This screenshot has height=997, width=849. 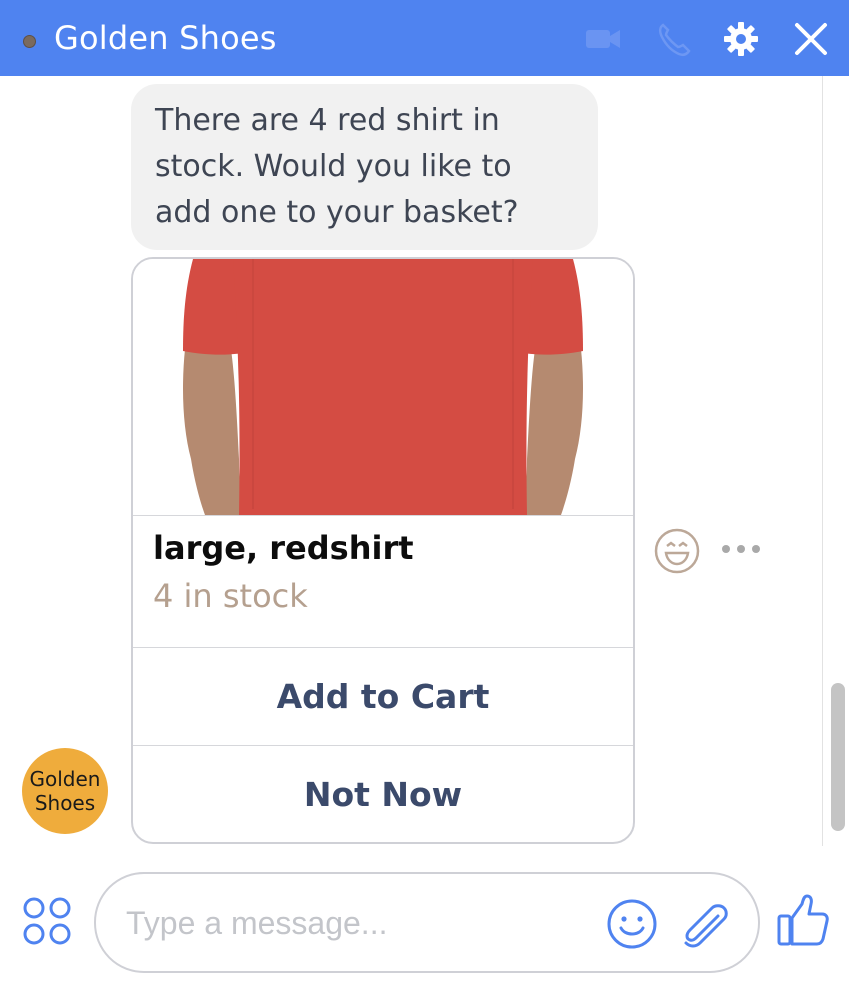 I want to click on gear-icon, so click(x=741, y=39).